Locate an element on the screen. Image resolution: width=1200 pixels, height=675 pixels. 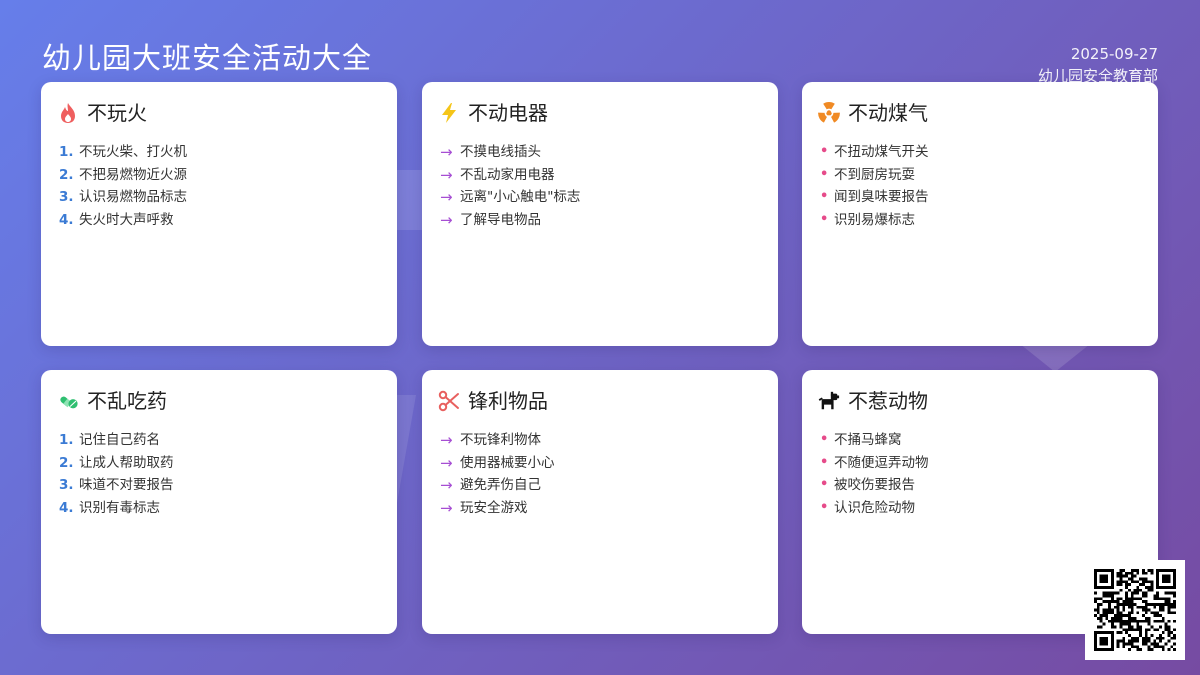
list-item-text: 记住自己药名 is located at coordinates (119, 440).